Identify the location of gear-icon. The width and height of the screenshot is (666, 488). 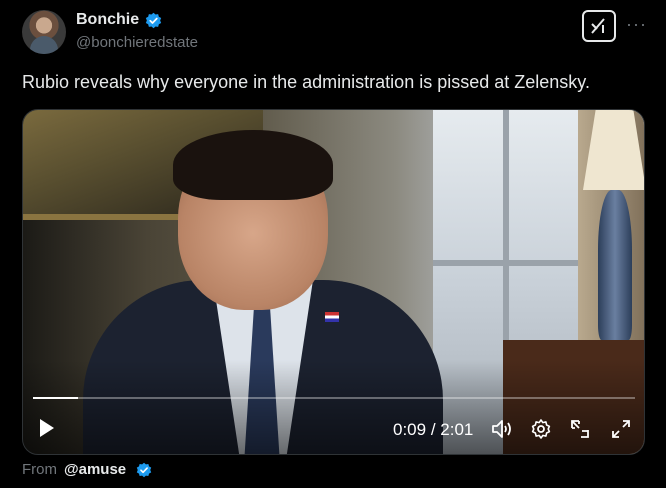
(541, 429).